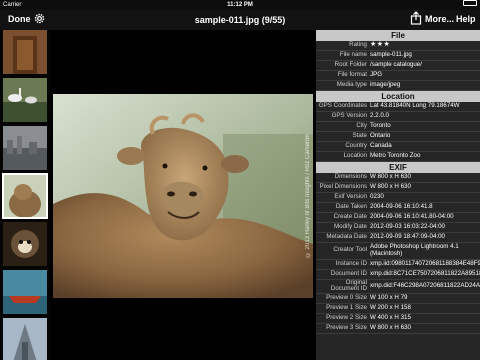  What do you see at coordinates (381, 146) in the screenshot?
I see `metadata-value: Canada` at bounding box center [381, 146].